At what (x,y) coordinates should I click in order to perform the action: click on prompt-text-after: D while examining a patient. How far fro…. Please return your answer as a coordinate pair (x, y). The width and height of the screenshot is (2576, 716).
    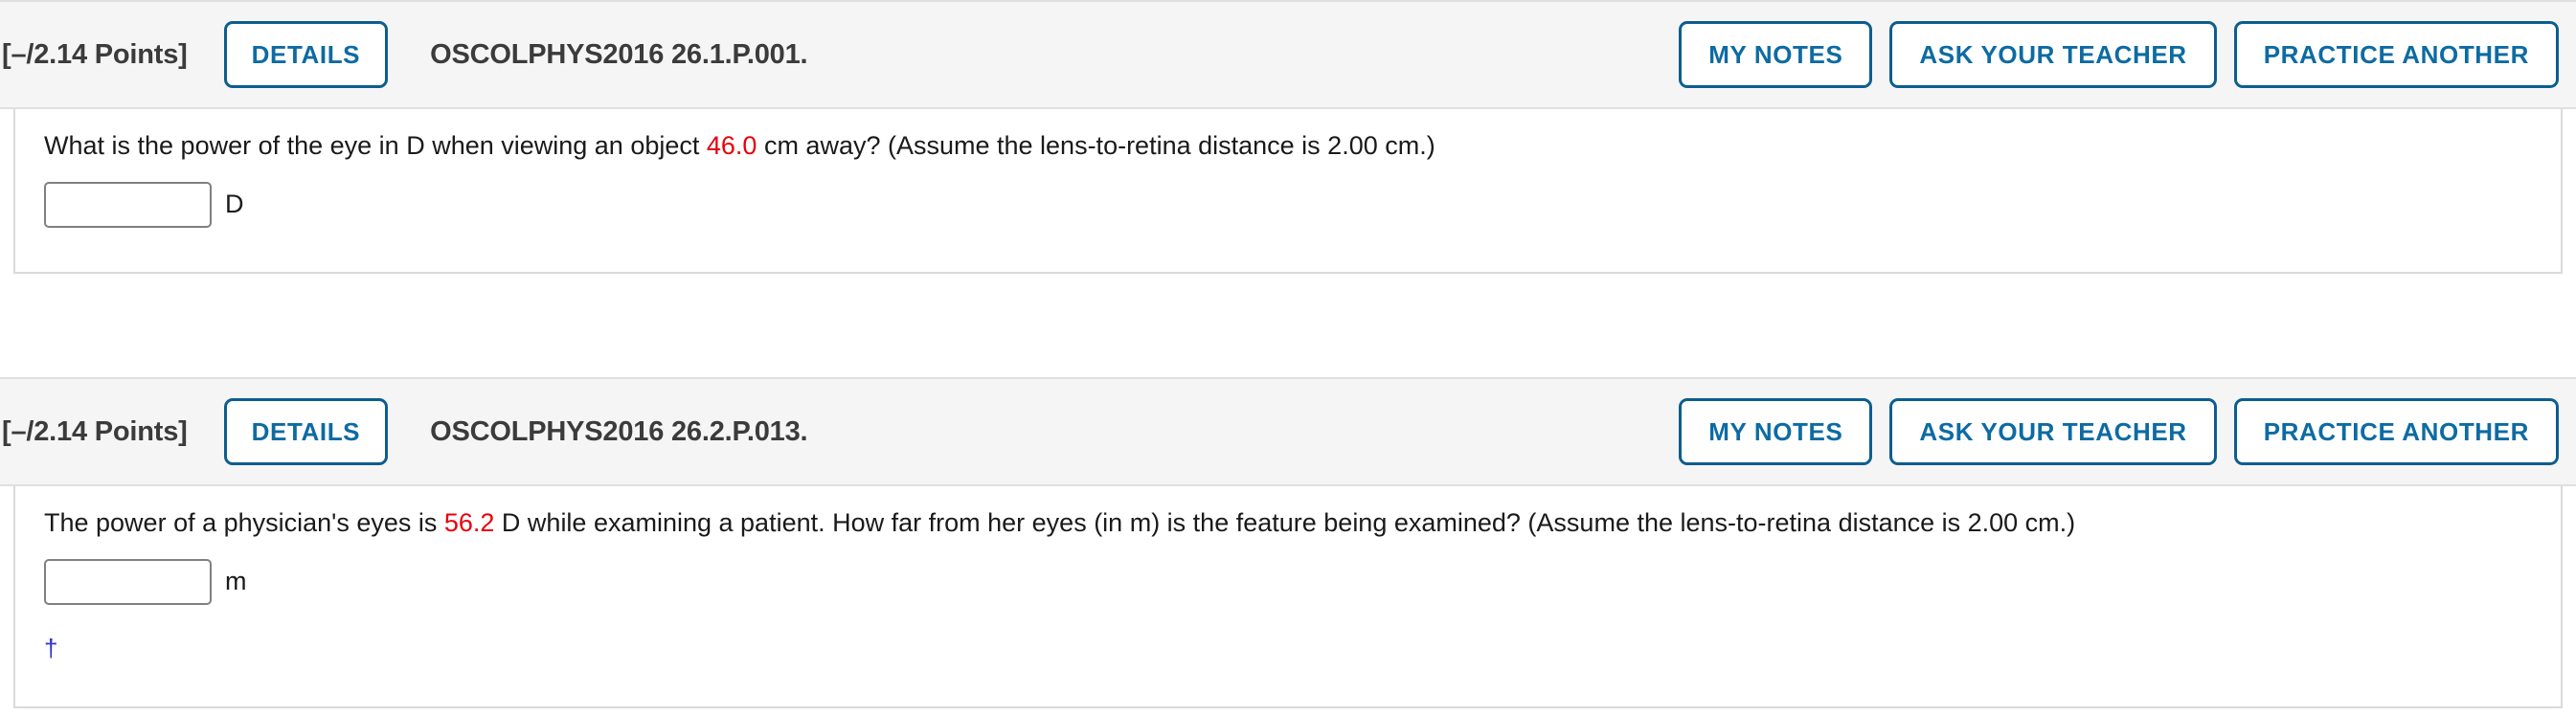
    Looking at the image, I should click on (1285, 522).